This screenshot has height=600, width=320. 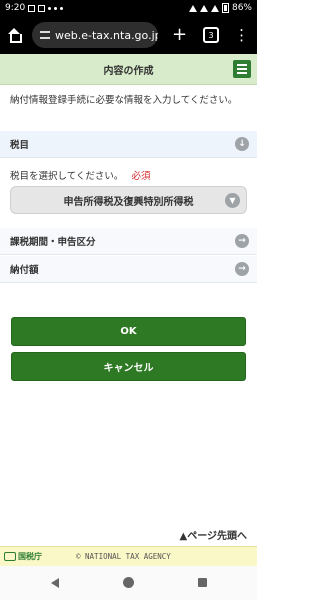 I want to click on url-text: web.e-tax.nta.go.jp, so click(x=106, y=35).